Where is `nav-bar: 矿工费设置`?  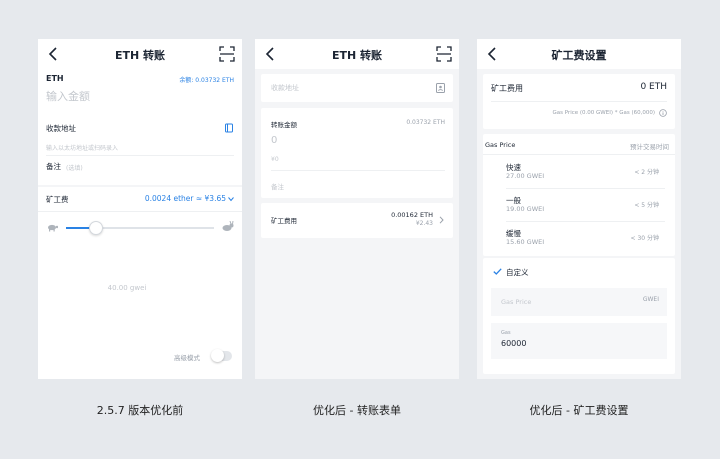
nav-bar: 矿工费设置 is located at coordinates (579, 54).